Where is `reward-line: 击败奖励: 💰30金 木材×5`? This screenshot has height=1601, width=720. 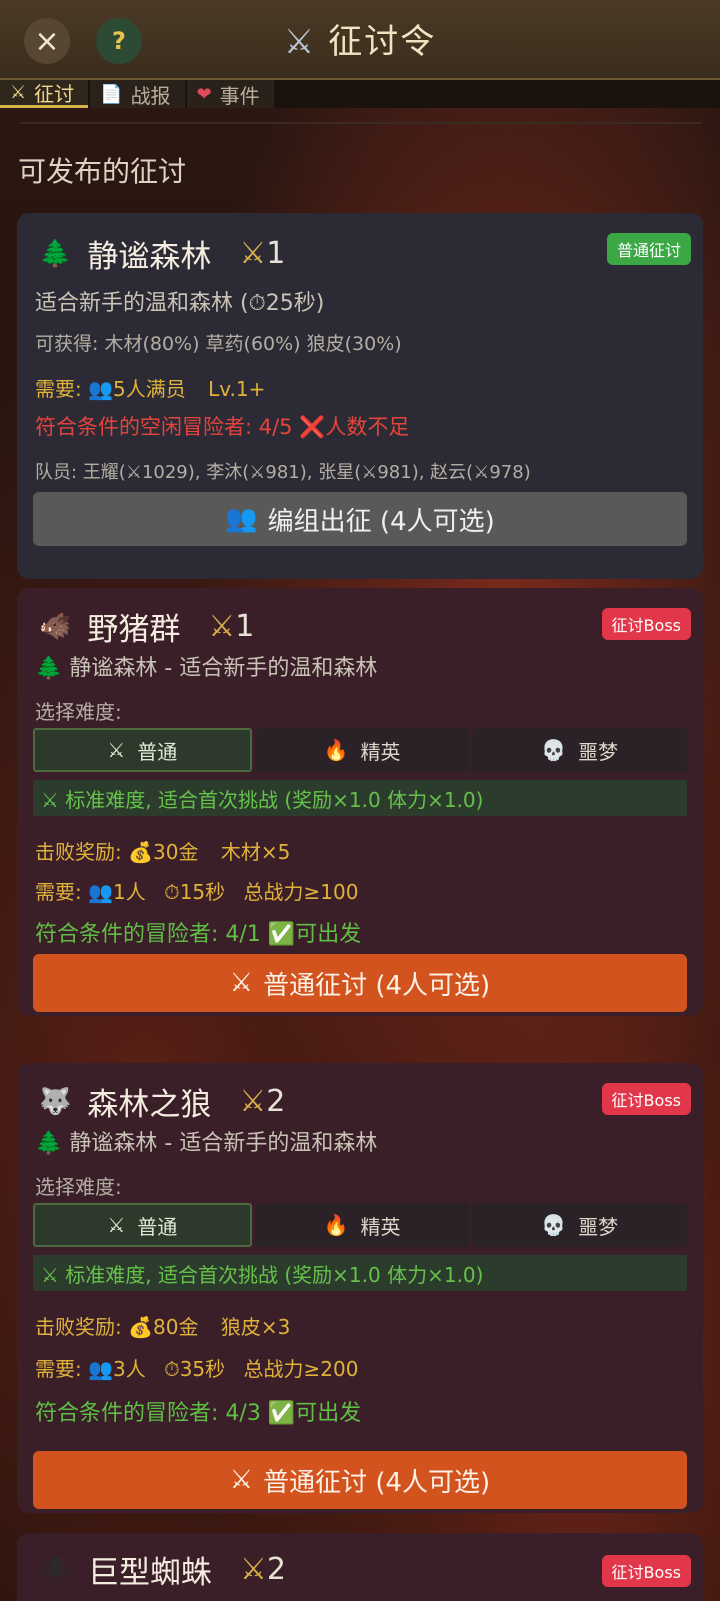
reward-line: 击败奖励: 💰30金 木材×5 is located at coordinates (162, 850).